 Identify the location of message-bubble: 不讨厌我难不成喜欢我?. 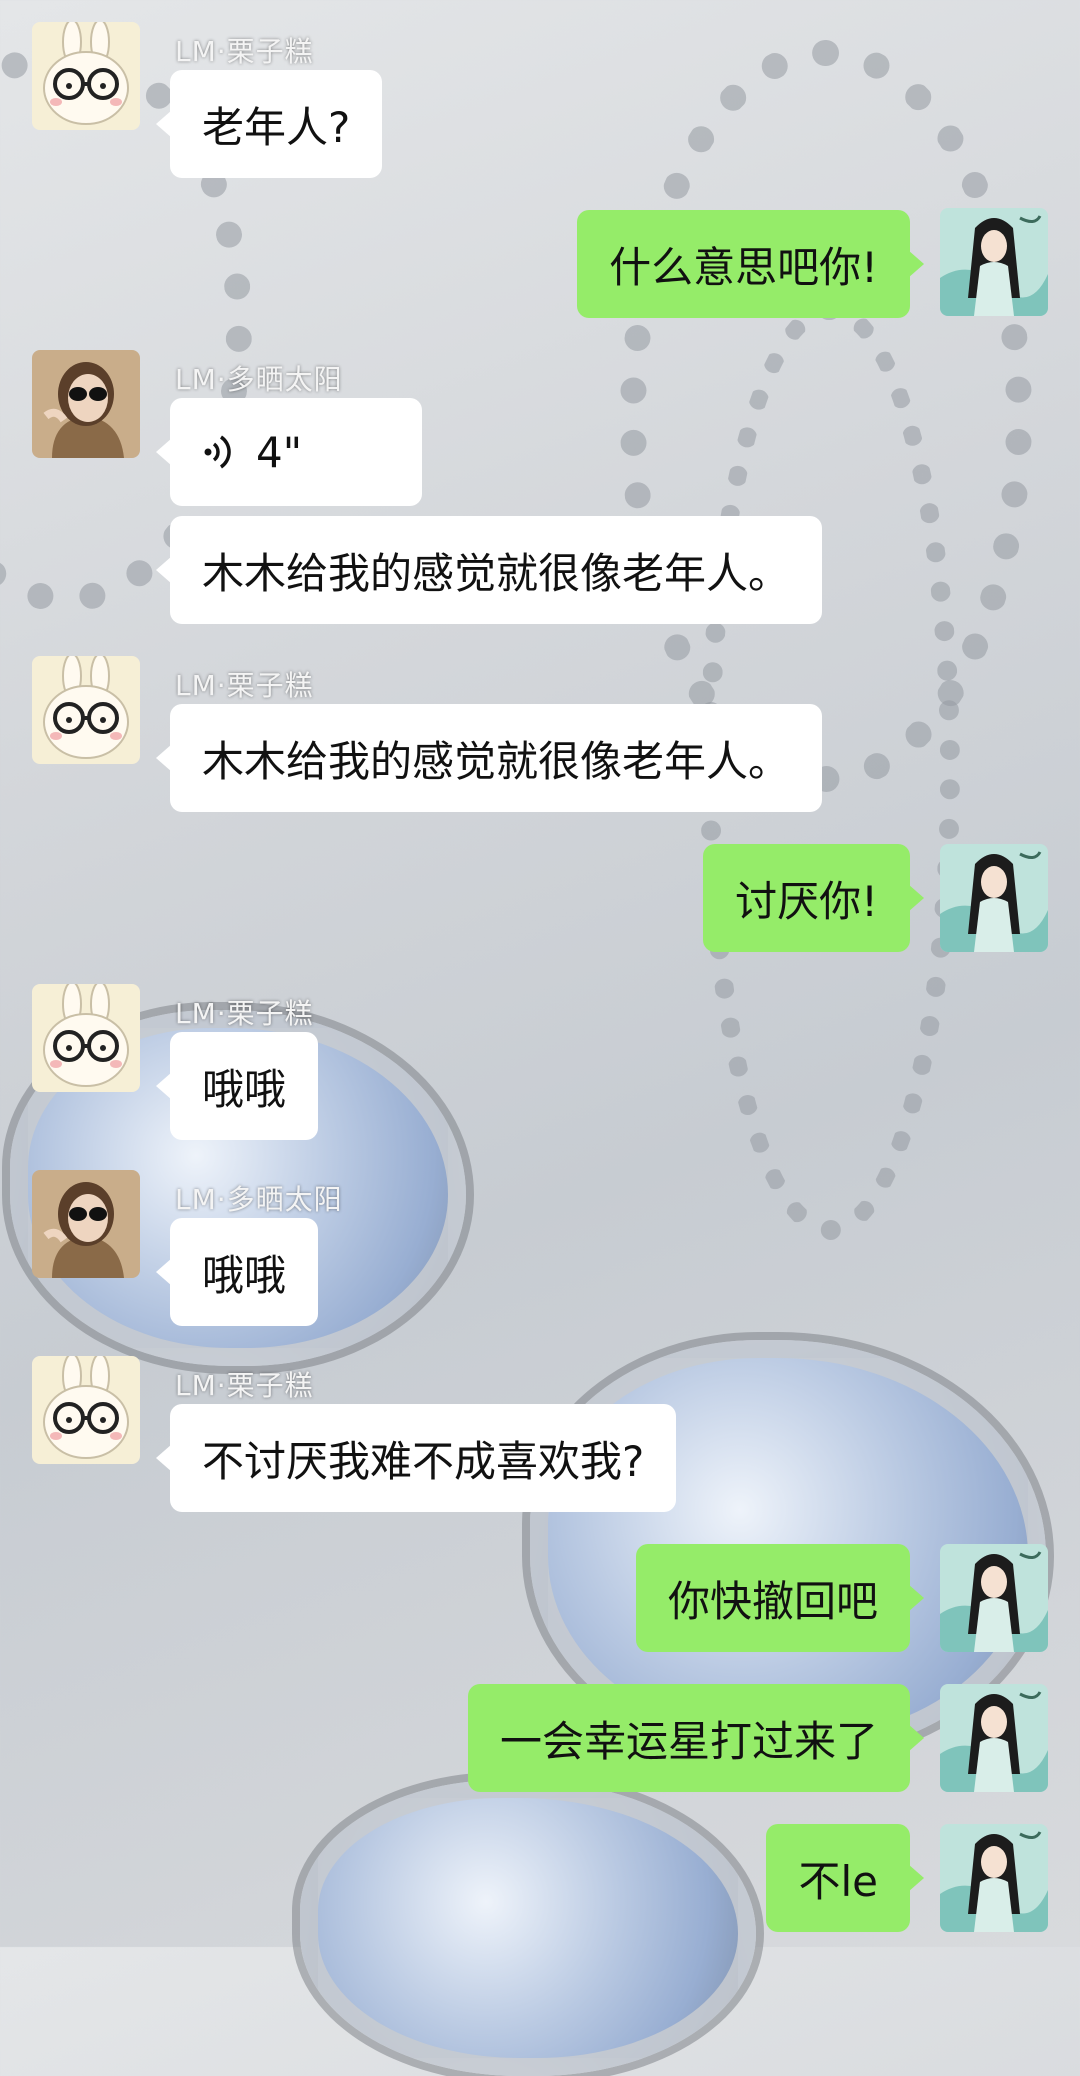
(416, 1458).